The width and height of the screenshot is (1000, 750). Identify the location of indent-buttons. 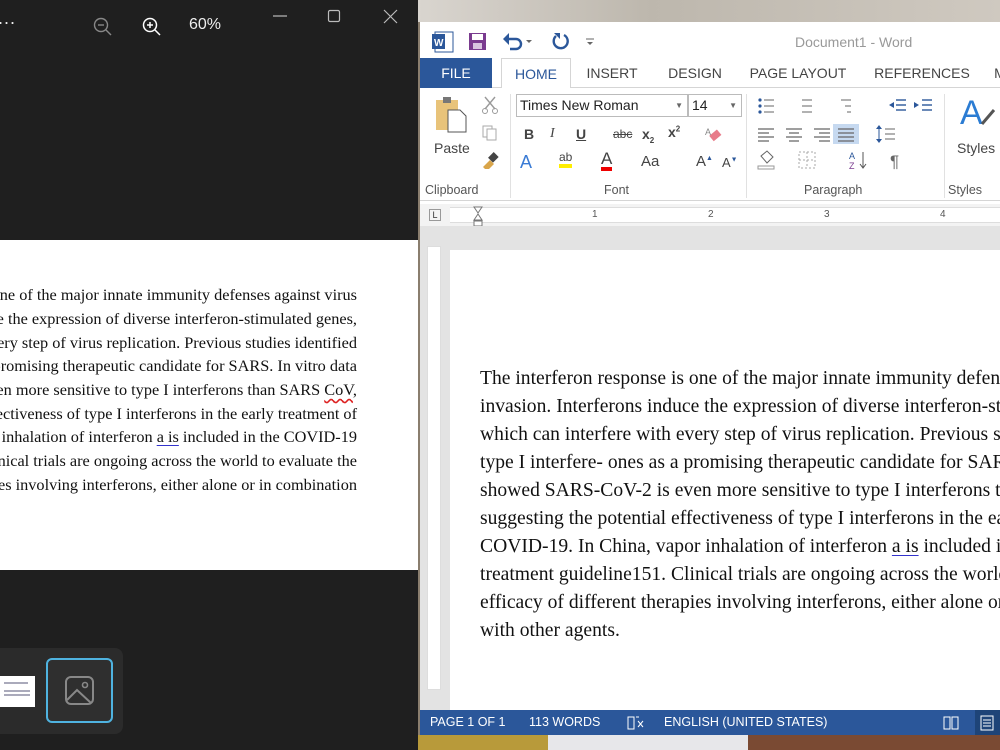
(912, 105).